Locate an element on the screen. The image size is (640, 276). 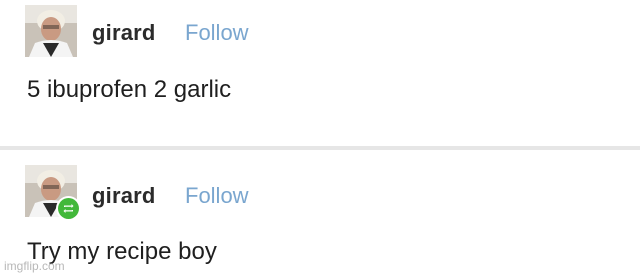
post-text: 5 ibuprofen 2 garlic is located at coordinates (129, 89).